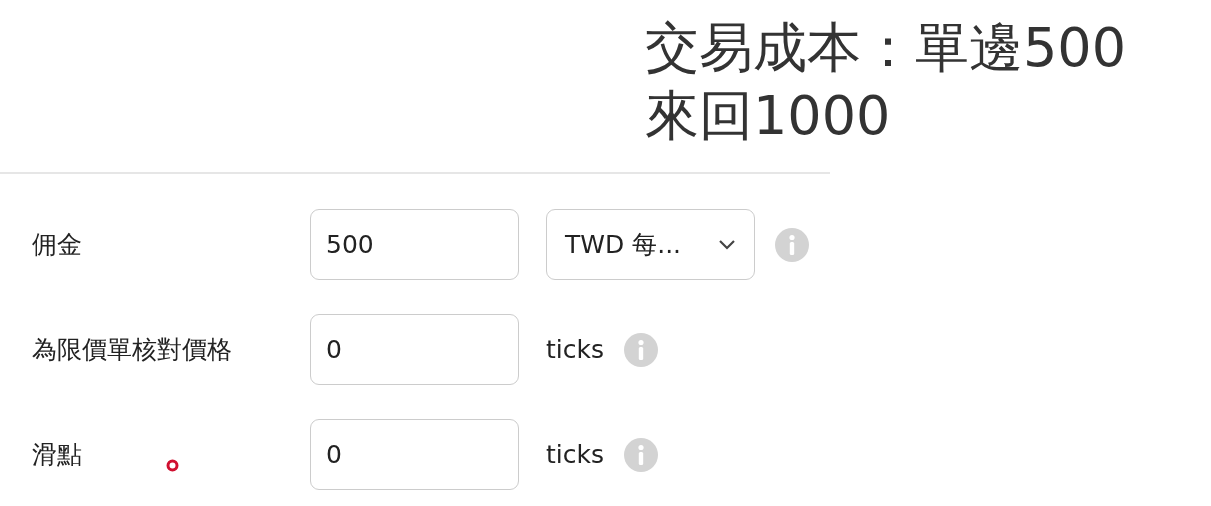 This screenshot has width=1211, height=506. I want to click on chevron-down-icon, so click(727, 244).